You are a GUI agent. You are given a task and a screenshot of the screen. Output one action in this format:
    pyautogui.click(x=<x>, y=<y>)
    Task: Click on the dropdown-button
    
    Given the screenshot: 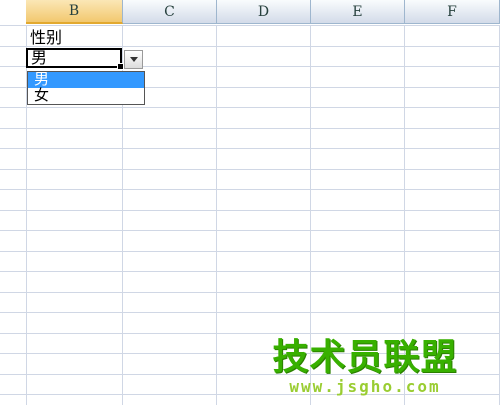 What is the action you would take?
    pyautogui.click(x=133, y=59)
    